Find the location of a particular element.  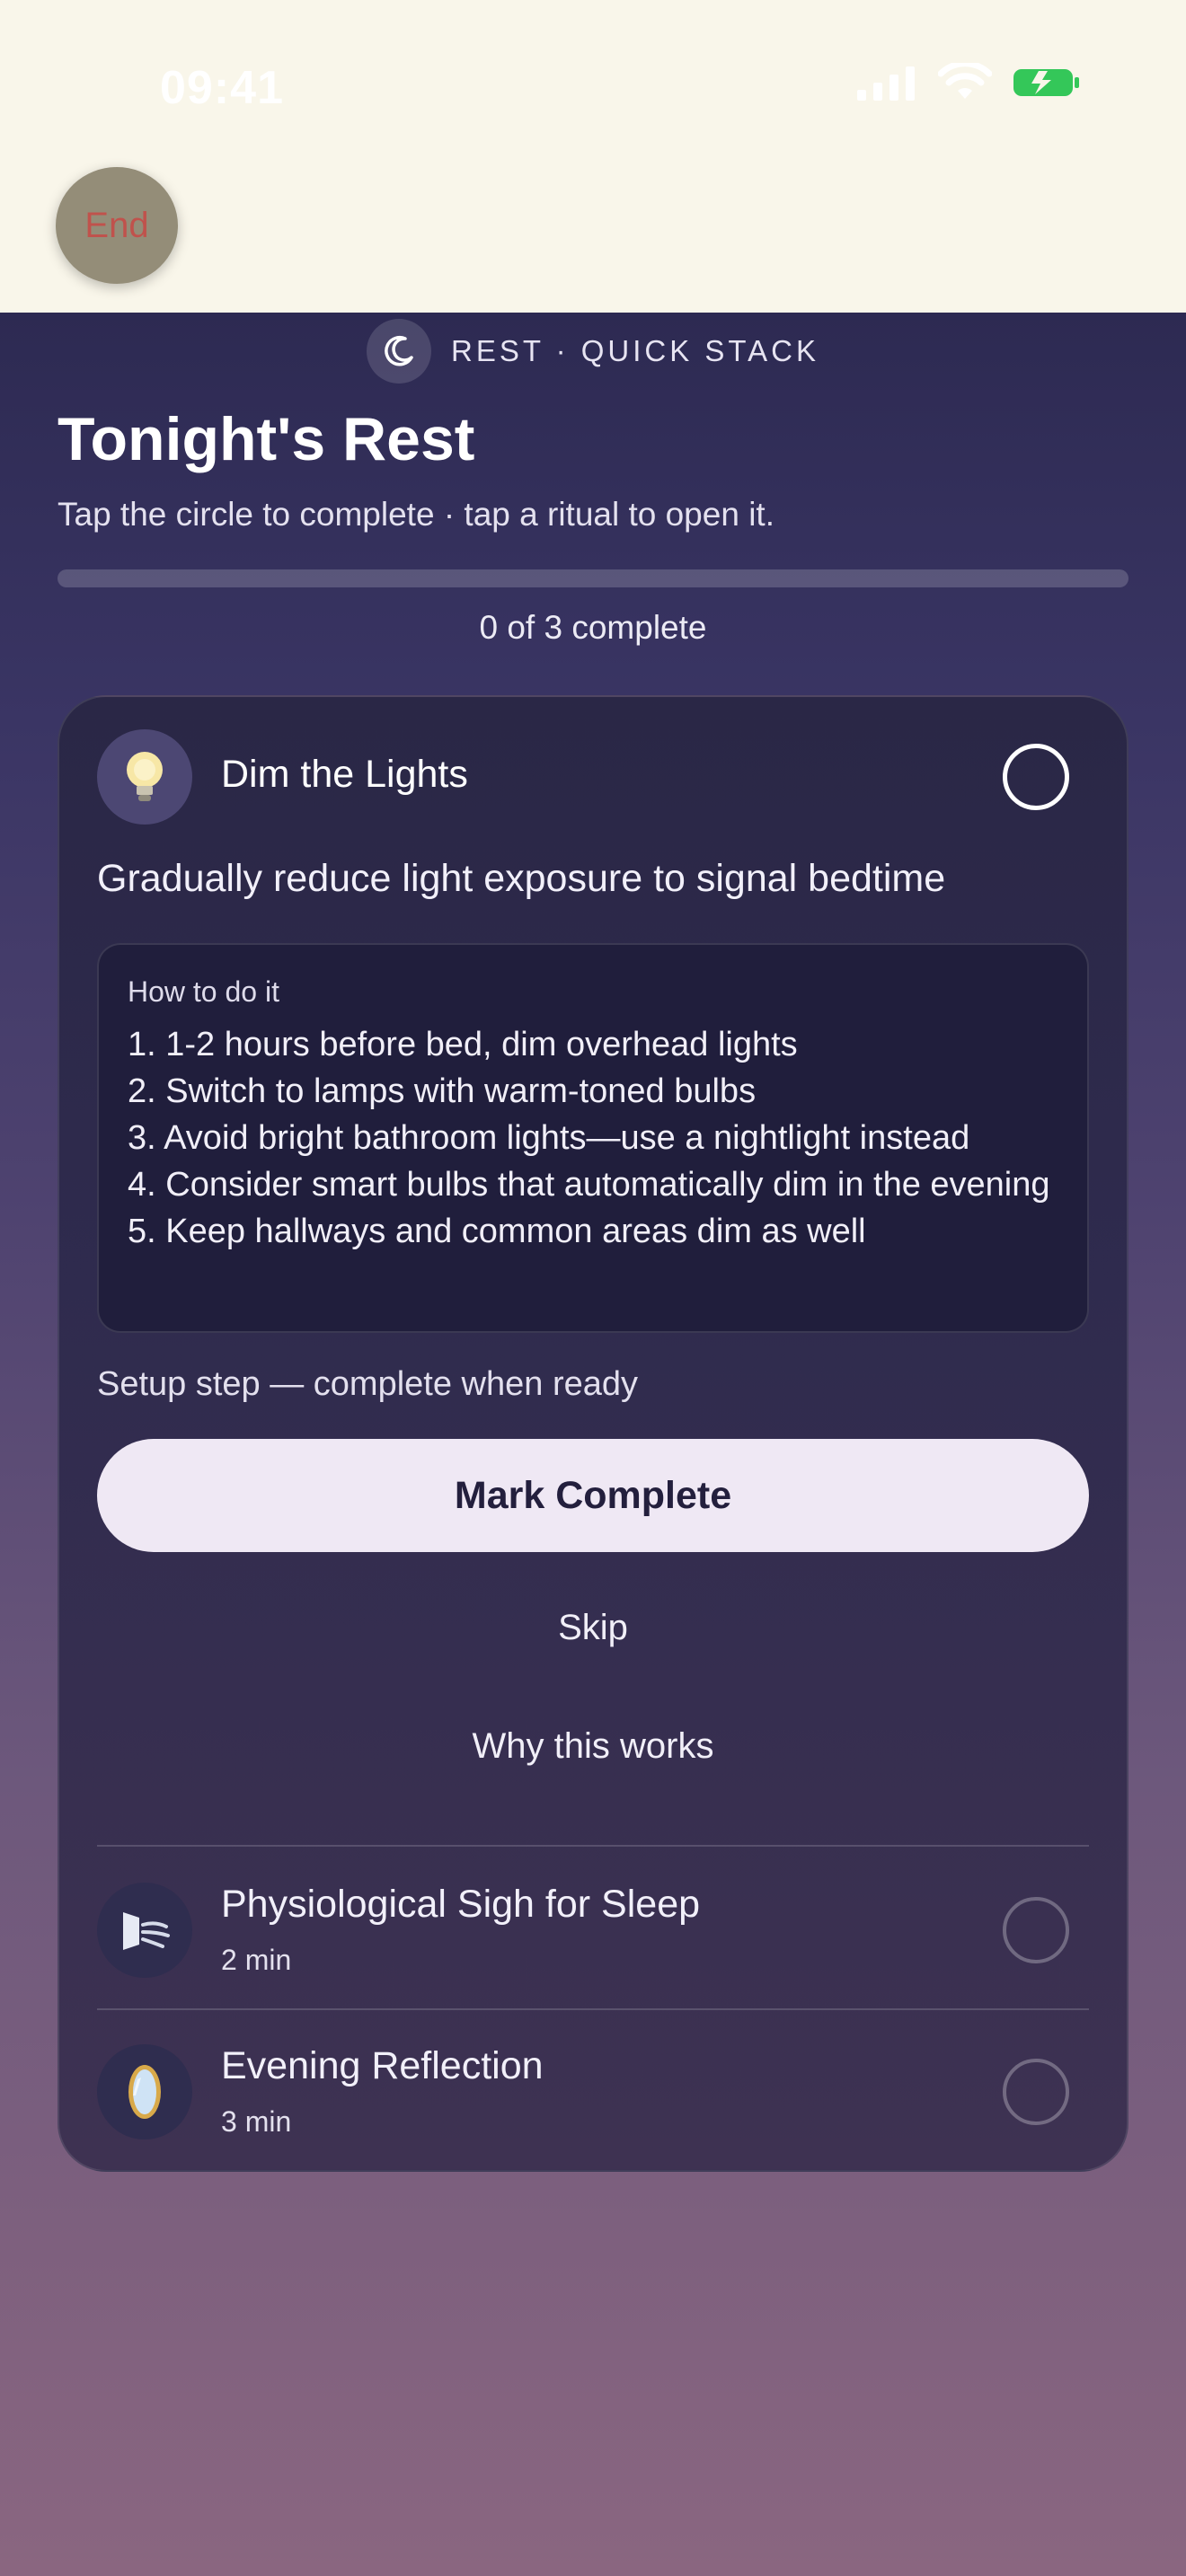

progress-bar is located at coordinates (593, 578).